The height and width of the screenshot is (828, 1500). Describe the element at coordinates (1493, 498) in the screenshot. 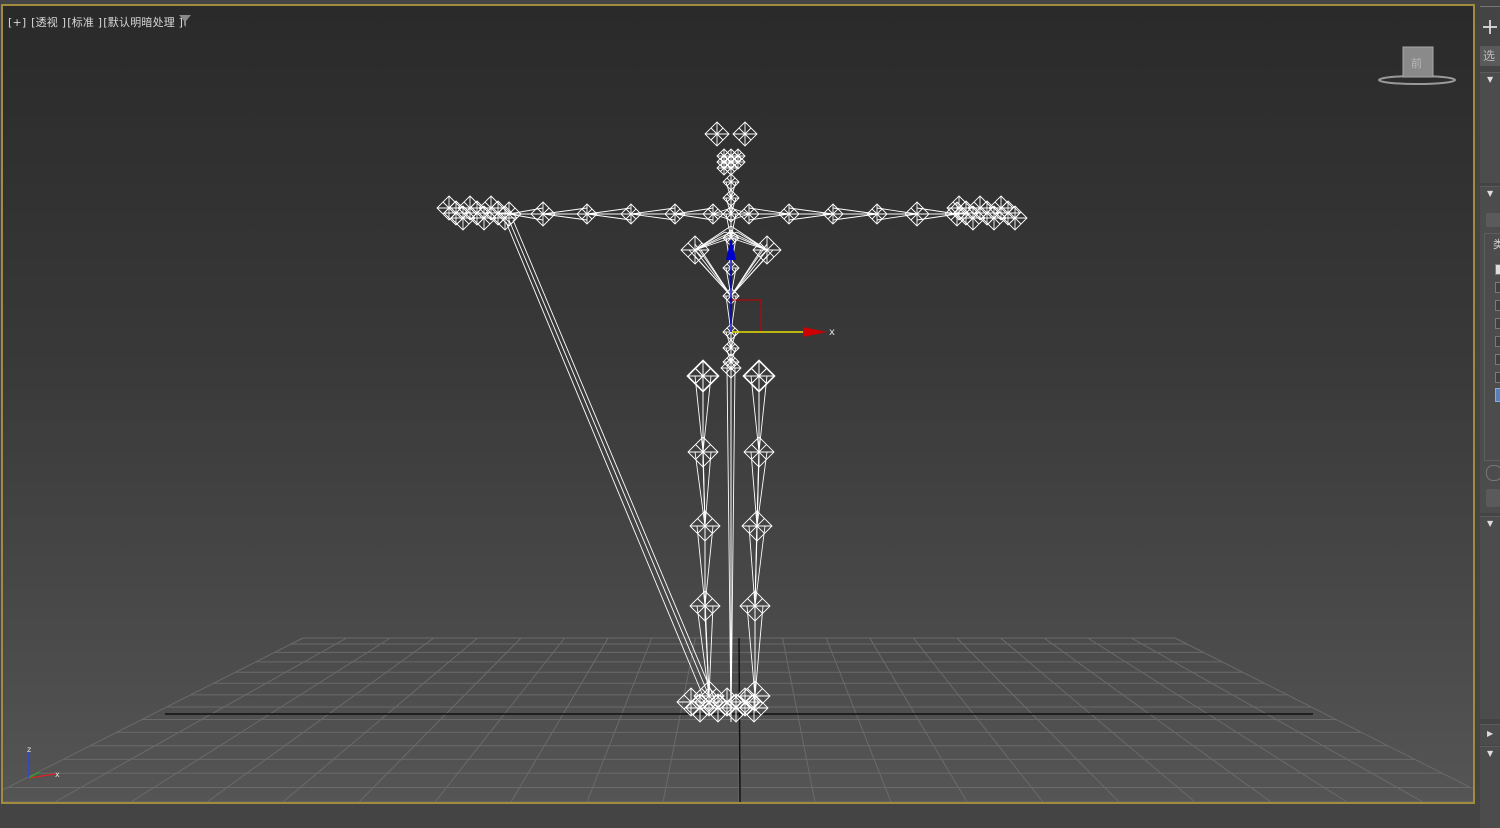

I see `small-button` at that location.